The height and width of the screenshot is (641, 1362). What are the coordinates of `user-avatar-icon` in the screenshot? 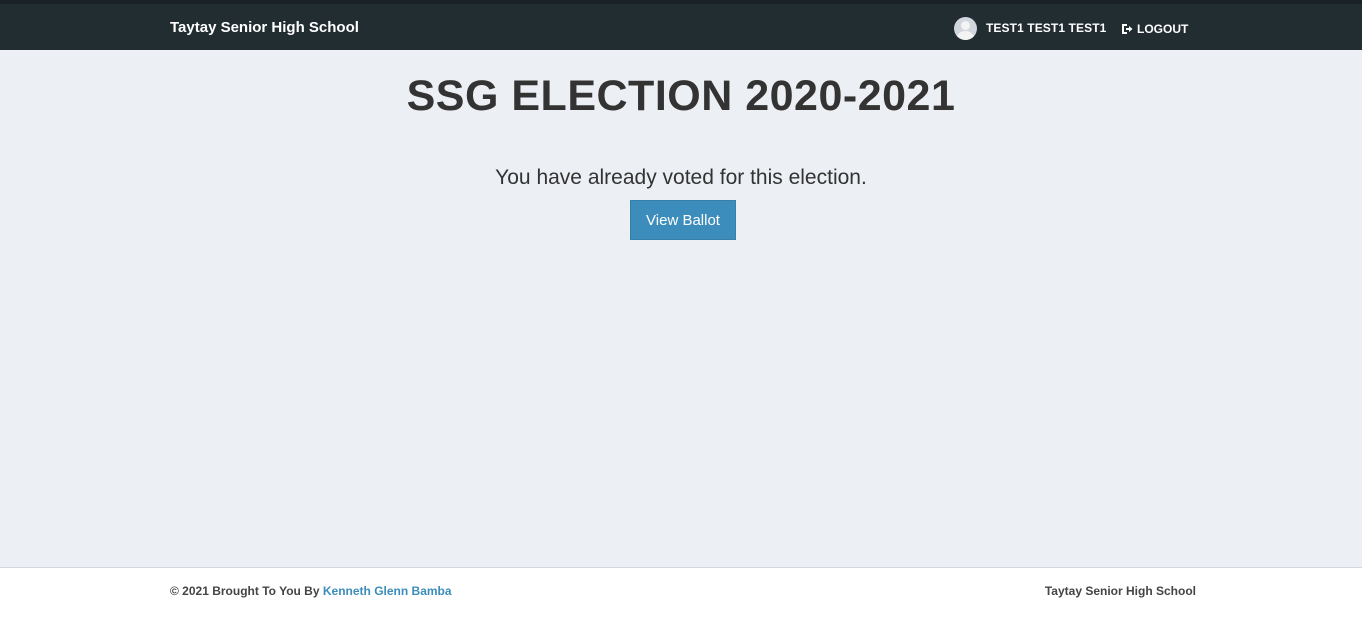 It's located at (965, 28).